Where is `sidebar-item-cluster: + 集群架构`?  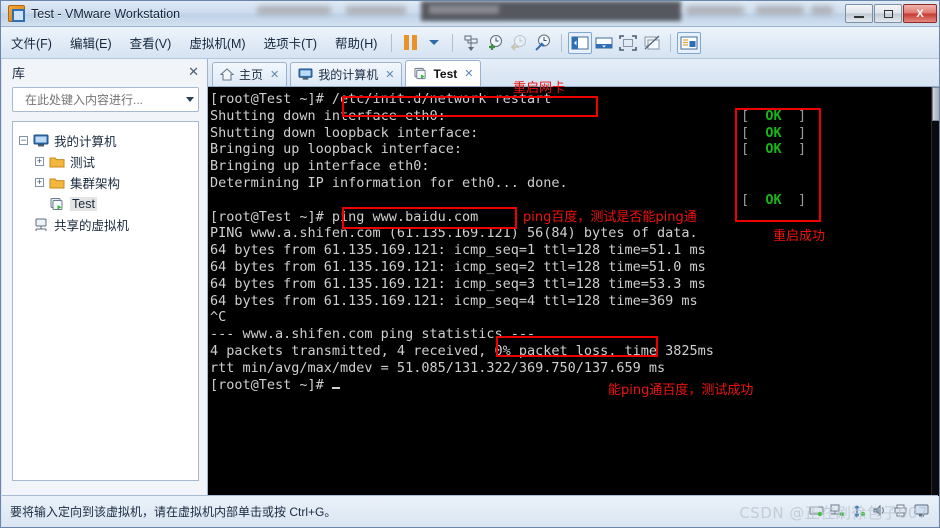
sidebar-item-cluster: + 集群架构 is located at coordinates (105, 182).